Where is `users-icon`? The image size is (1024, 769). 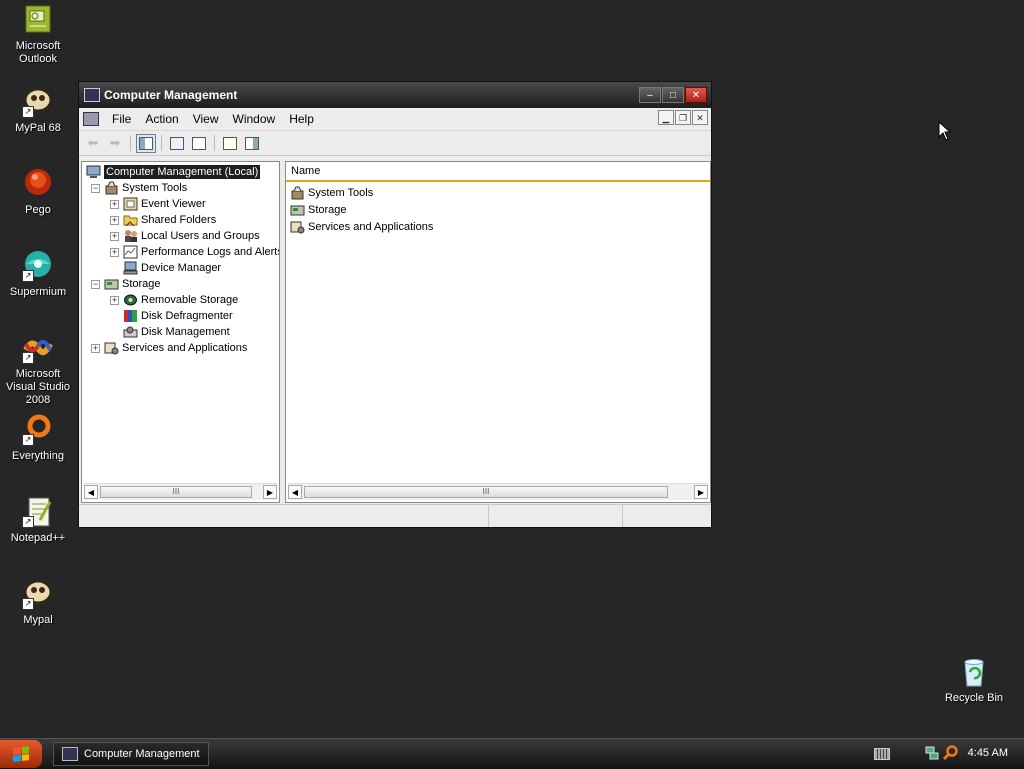 users-icon is located at coordinates (130, 236).